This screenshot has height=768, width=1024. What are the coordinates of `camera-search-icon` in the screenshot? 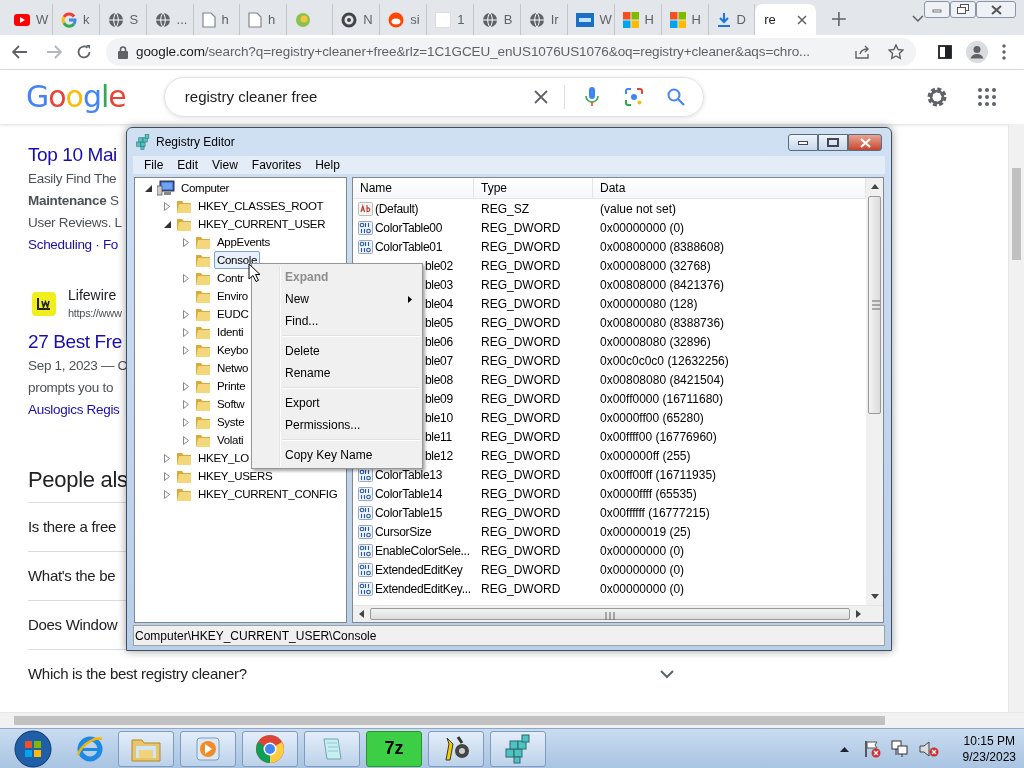 It's located at (633, 97).